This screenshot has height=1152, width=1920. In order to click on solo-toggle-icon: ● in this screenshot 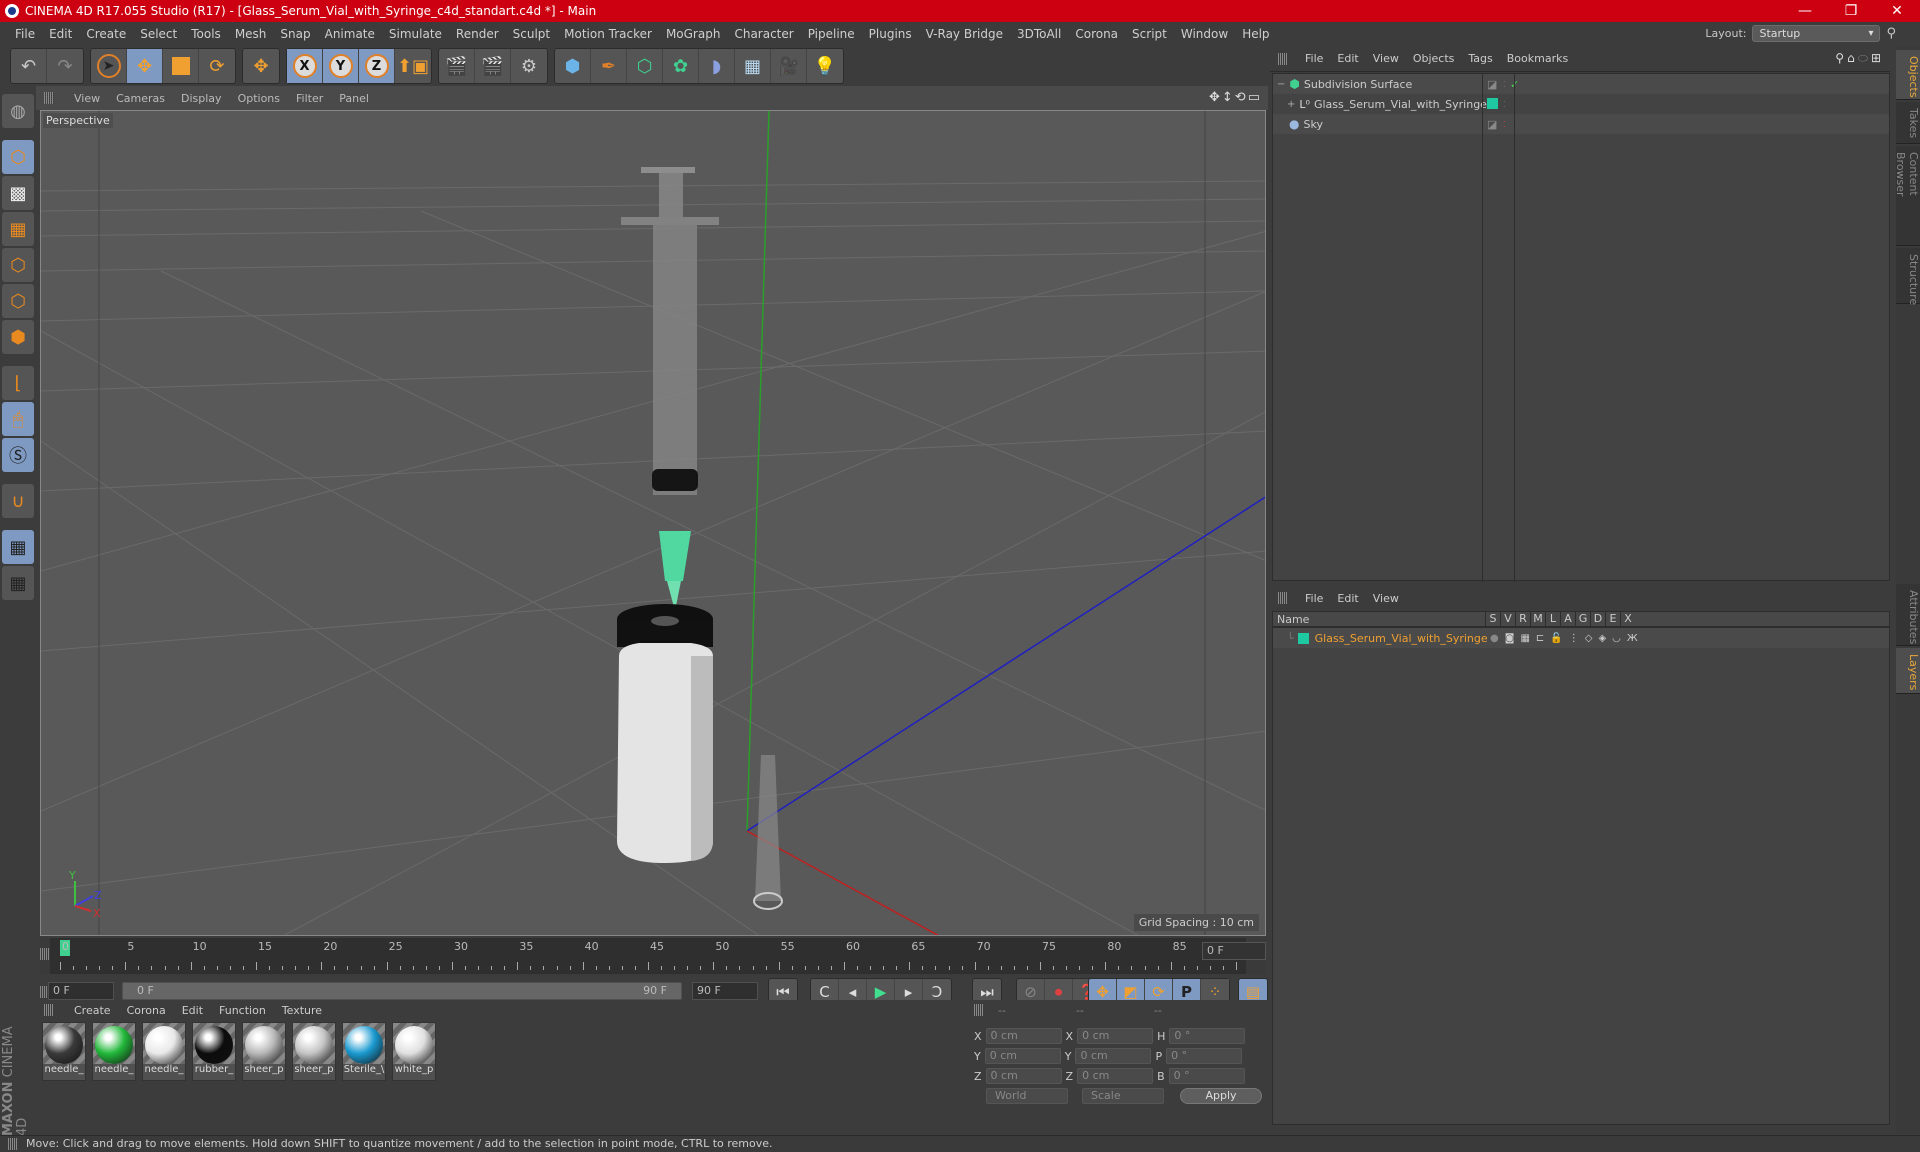, I will do `click(1497, 638)`.